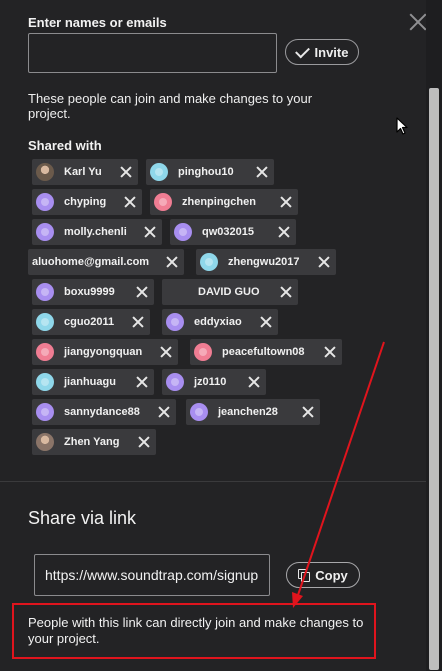 This screenshot has width=442, height=671. I want to click on person-chip: jiangyongquan, so click(105, 352).